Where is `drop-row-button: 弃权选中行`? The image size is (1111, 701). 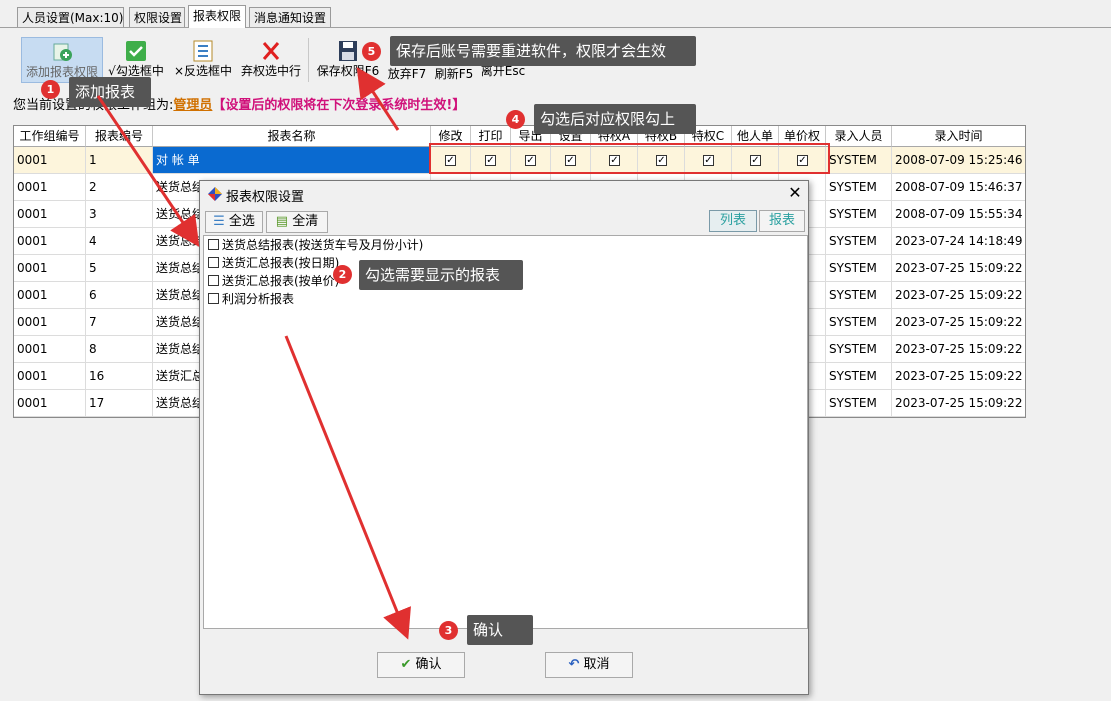 drop-row-button: 弃权选中行 is located at coordinates (271, 60).